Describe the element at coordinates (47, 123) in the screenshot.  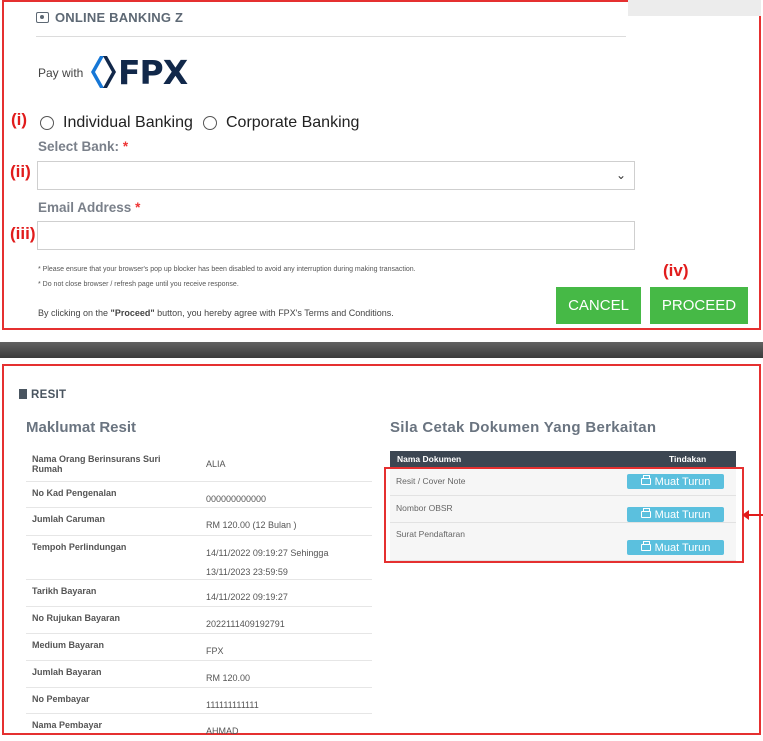
I see `individual-banking-radio` at that location.